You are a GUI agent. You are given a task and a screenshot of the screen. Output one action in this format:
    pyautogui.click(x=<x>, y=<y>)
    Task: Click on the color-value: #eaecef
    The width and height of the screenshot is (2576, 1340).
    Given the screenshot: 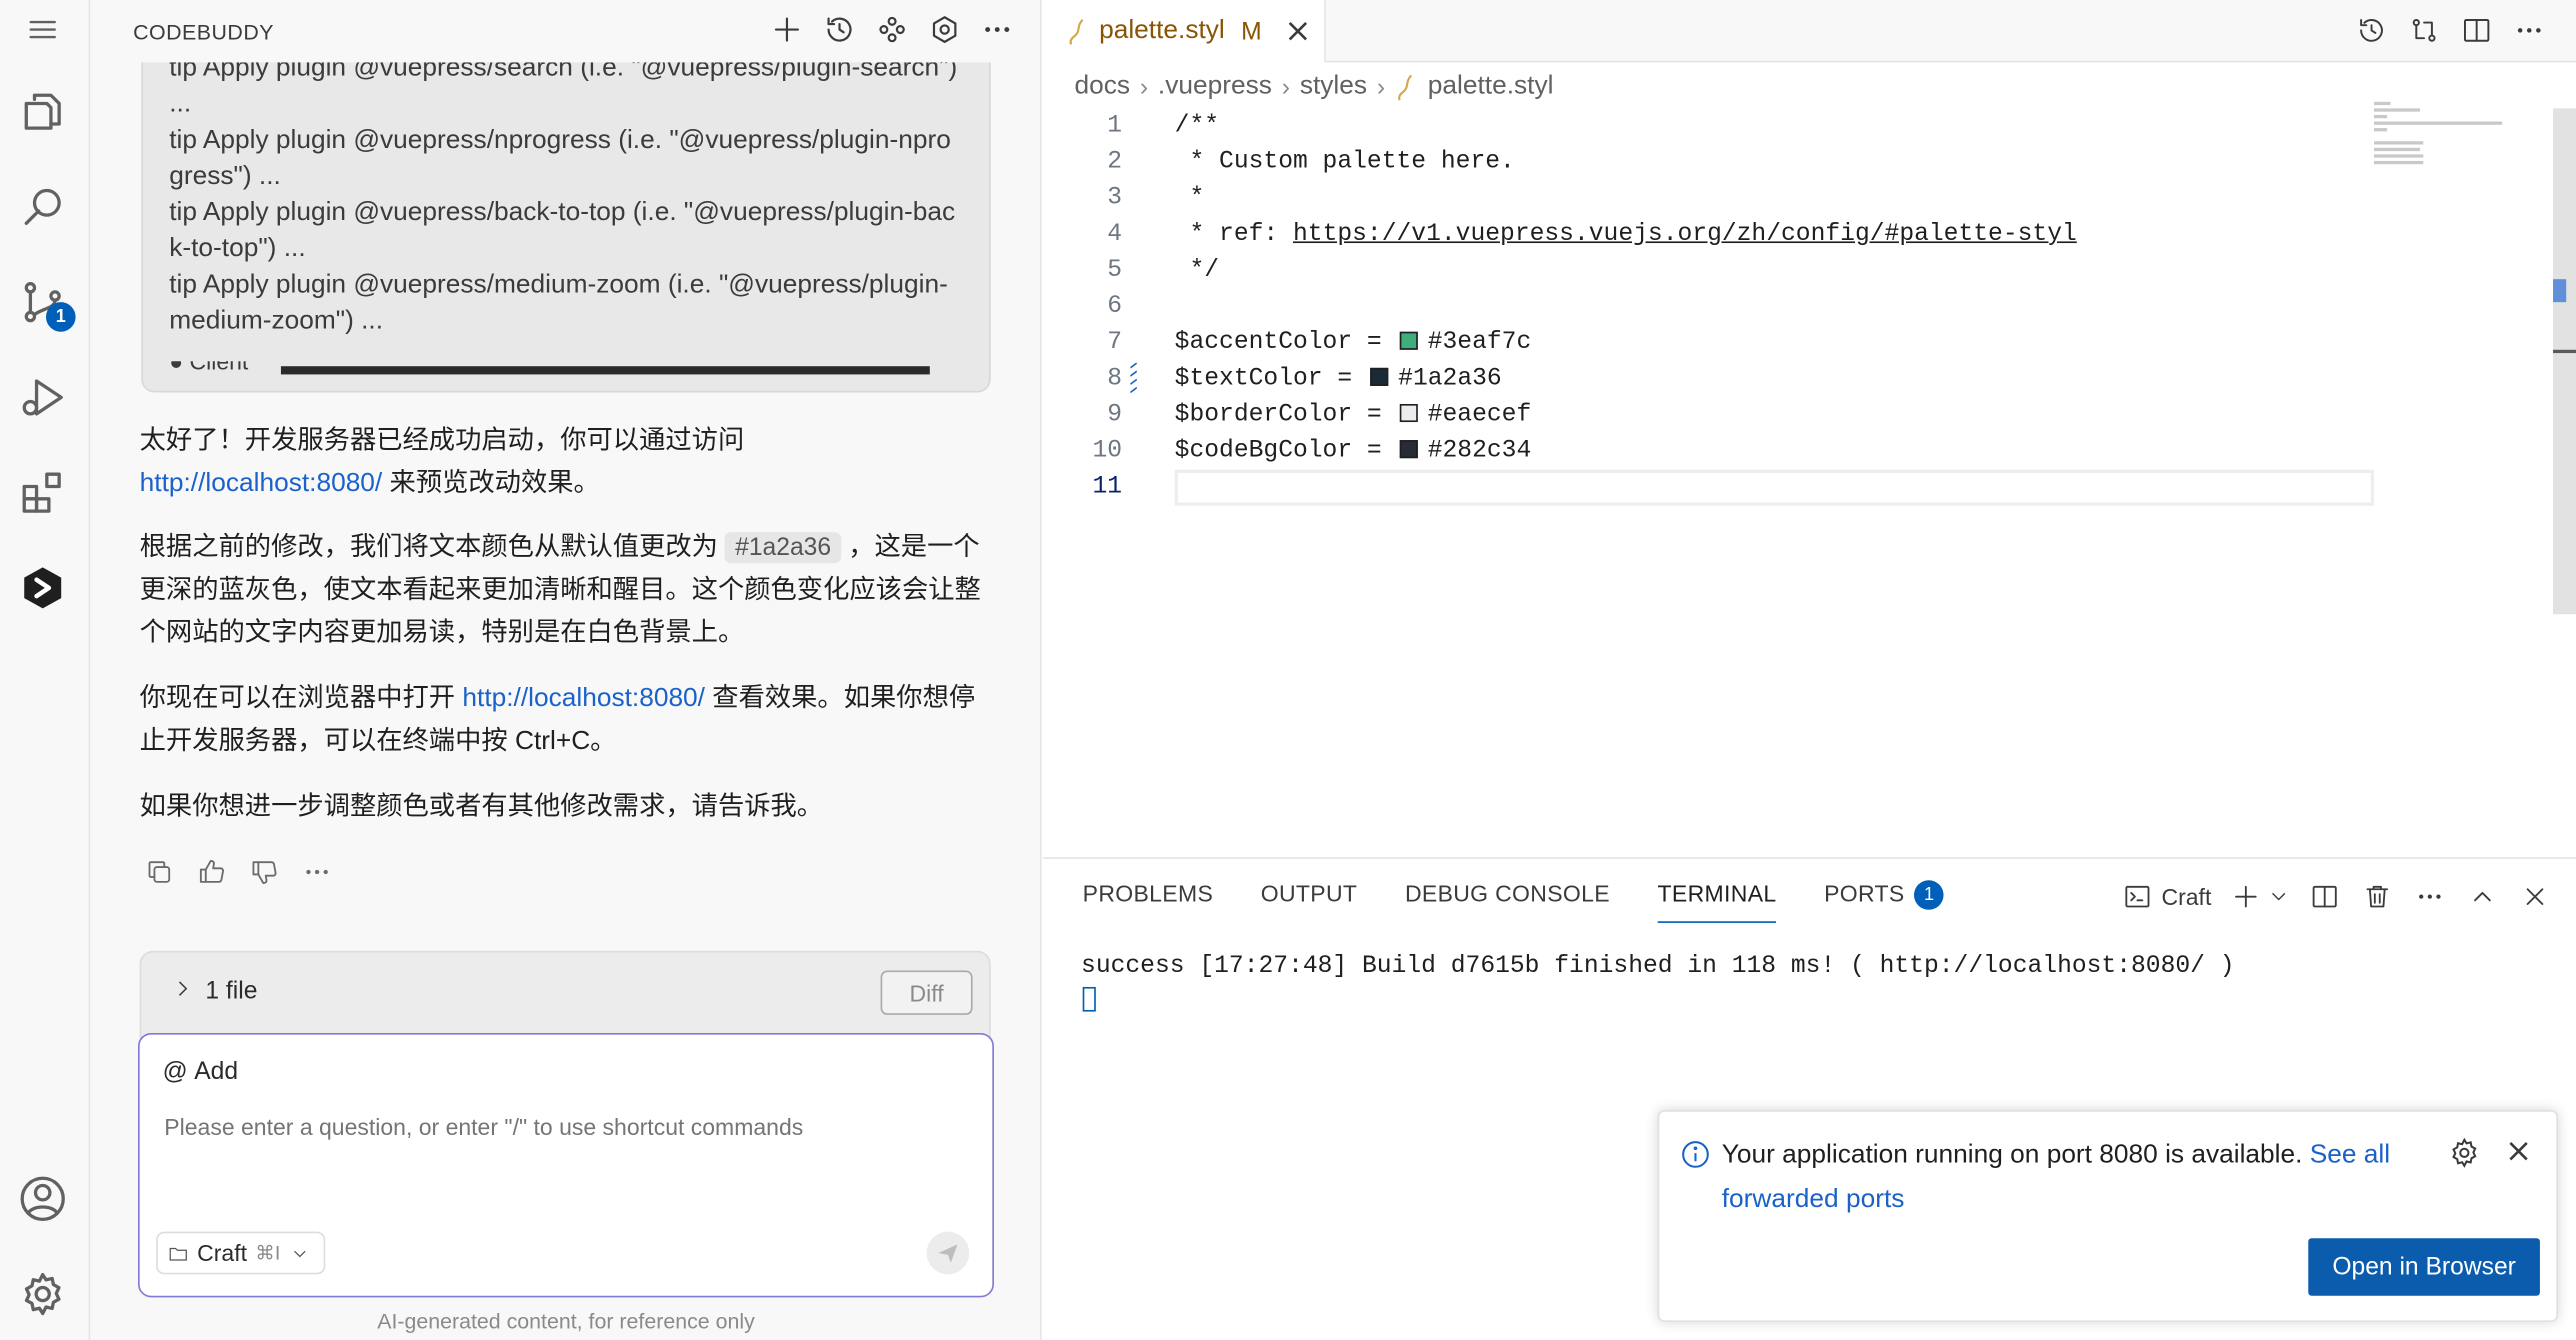 What is the action you would take?
    pyautogui.click(x=1479, y=414)
    